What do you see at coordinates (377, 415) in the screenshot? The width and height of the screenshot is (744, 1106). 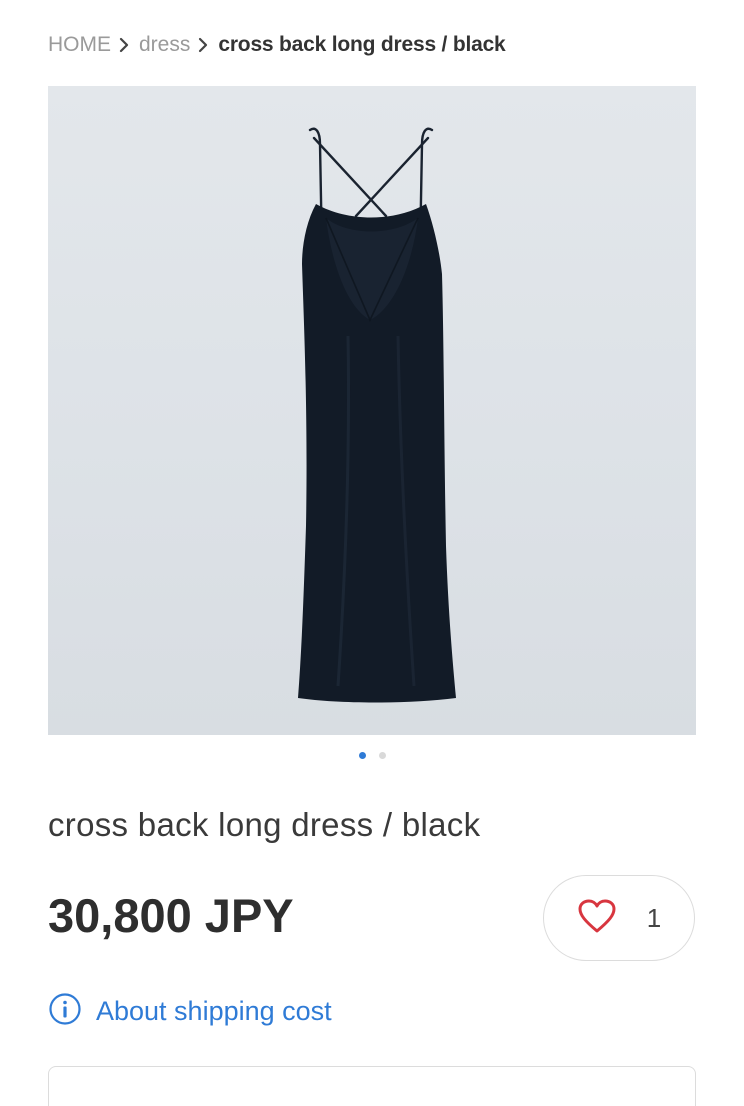 I see `dress-illustration` at bounding box center [377, 415].